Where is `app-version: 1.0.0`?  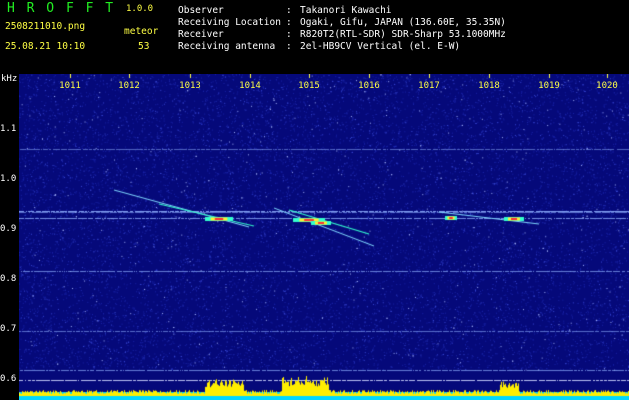 app-version: 1.0.0 is located at coordinates (140, 9).